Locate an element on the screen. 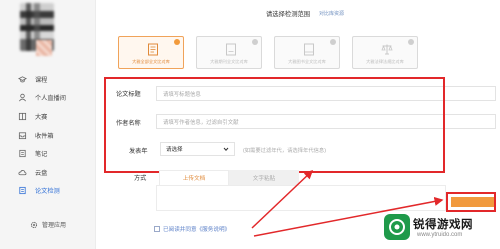 Image resolution: width=500 pixels, height=249 pixels. upload-area is located at coordinates (301, 198).